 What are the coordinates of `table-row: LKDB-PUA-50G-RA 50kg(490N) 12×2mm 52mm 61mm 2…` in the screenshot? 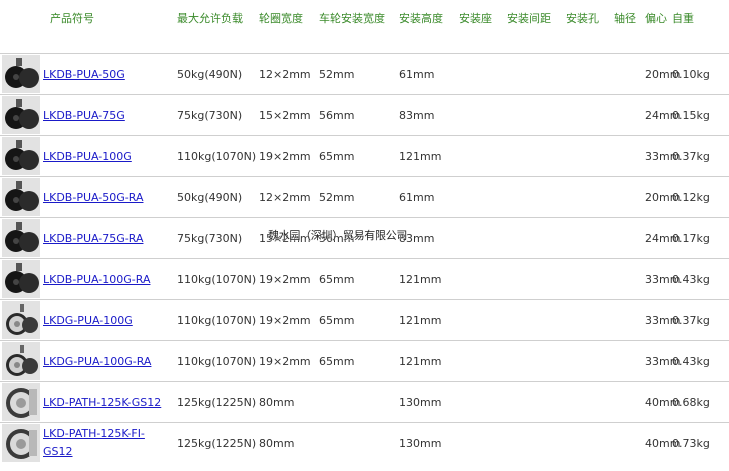 It's located at (364, 197).